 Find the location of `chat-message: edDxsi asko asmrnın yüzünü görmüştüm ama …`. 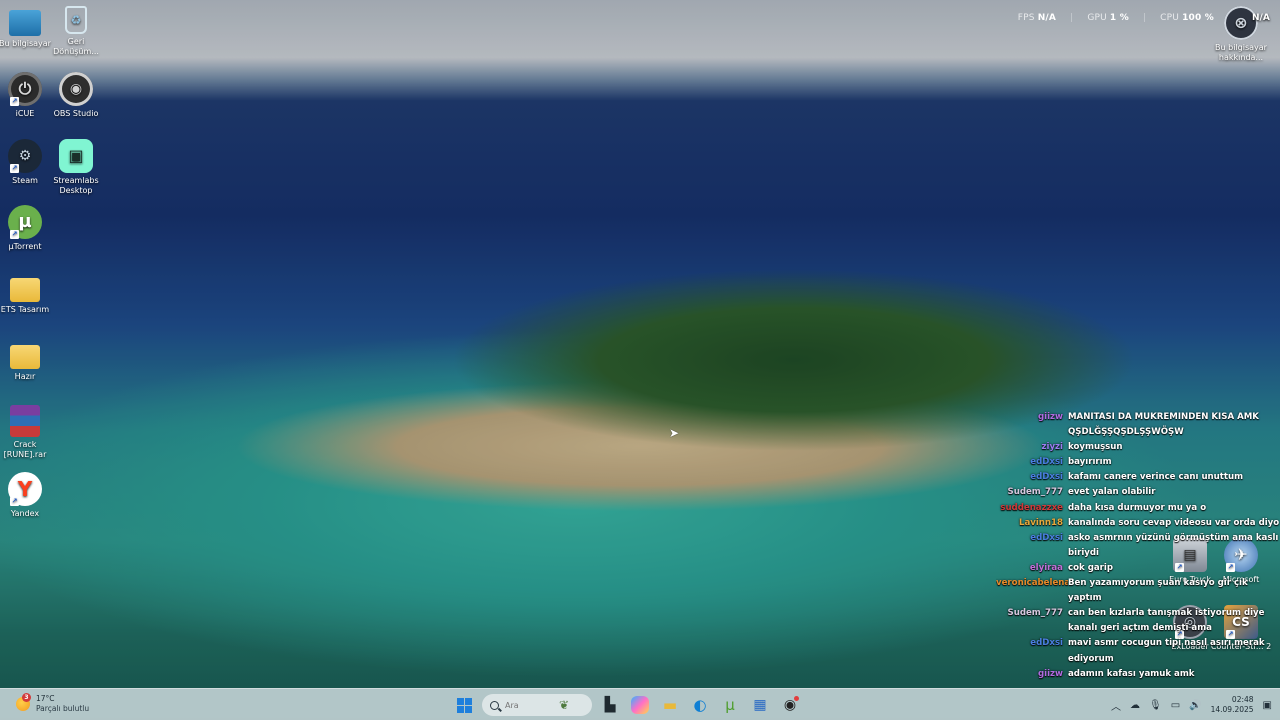

chat-message: edDxsi asko asmrnın yüzünü görmüştüm ama … is located at coordinates (1138, 546).